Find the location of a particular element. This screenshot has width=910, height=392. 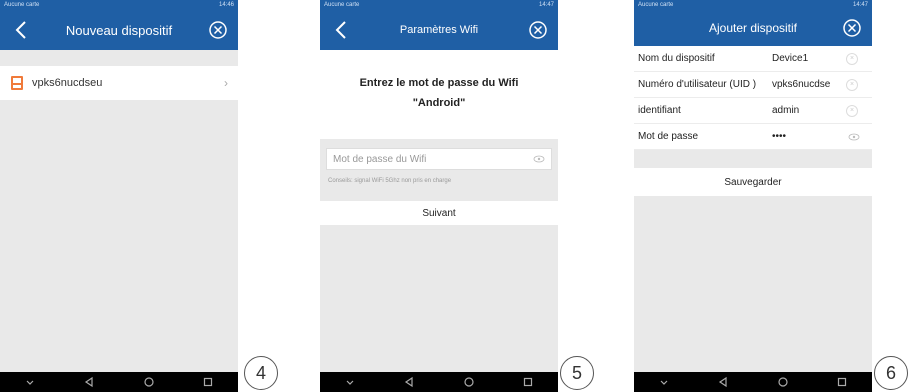

wifi-prompt: Entrez le mot de passe du Wifi "Android" is located at coordinates (439, 94).